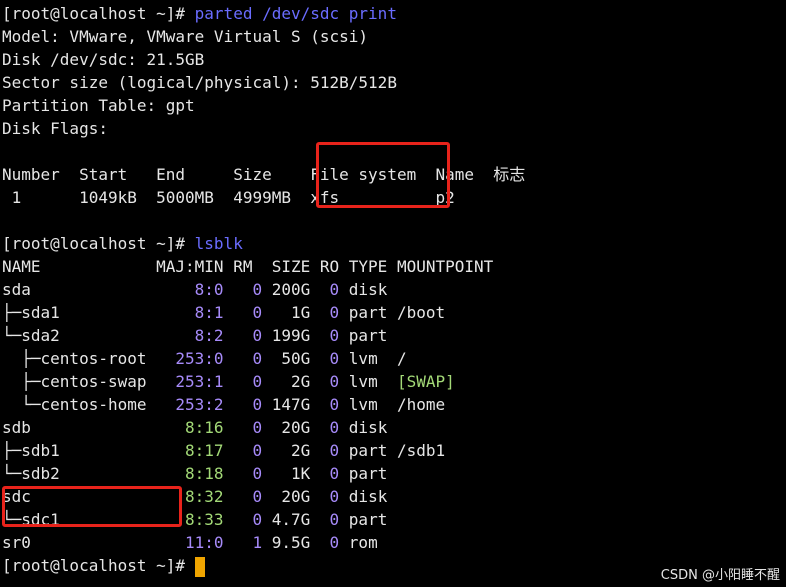  I want to click on lsblk-size: 200G, so click(291, 289).